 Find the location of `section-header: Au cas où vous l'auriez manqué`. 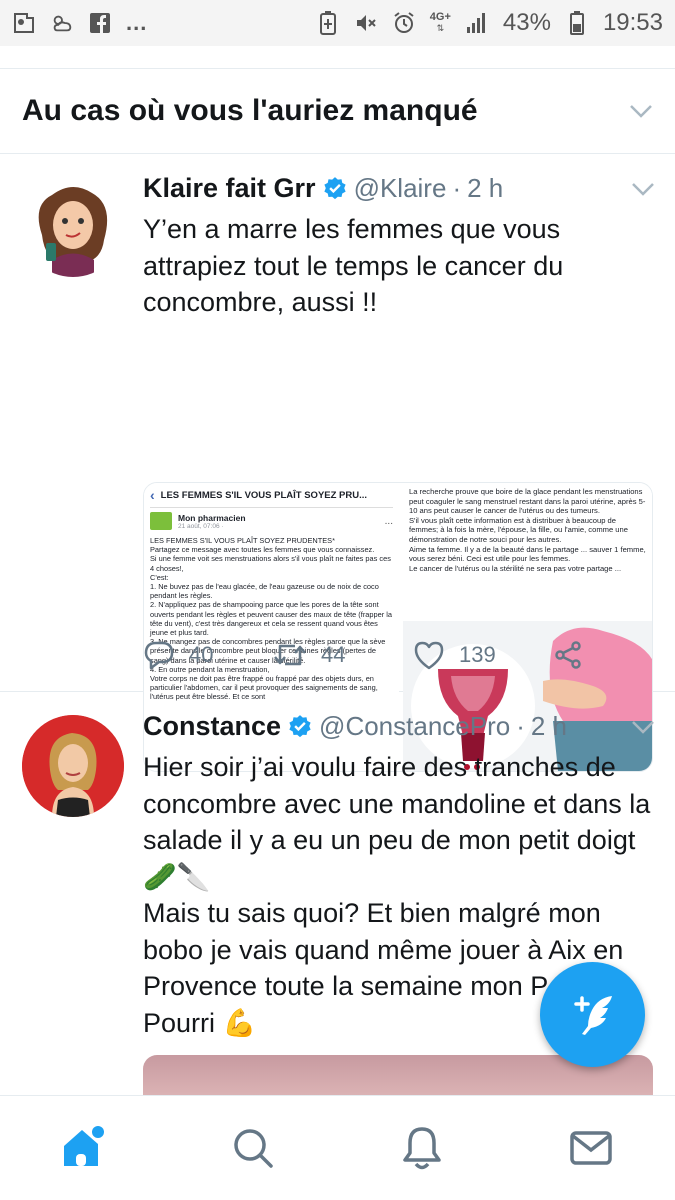

section-header: Au cas où vous l'auriez manqué is located at coordinates (337, 111).